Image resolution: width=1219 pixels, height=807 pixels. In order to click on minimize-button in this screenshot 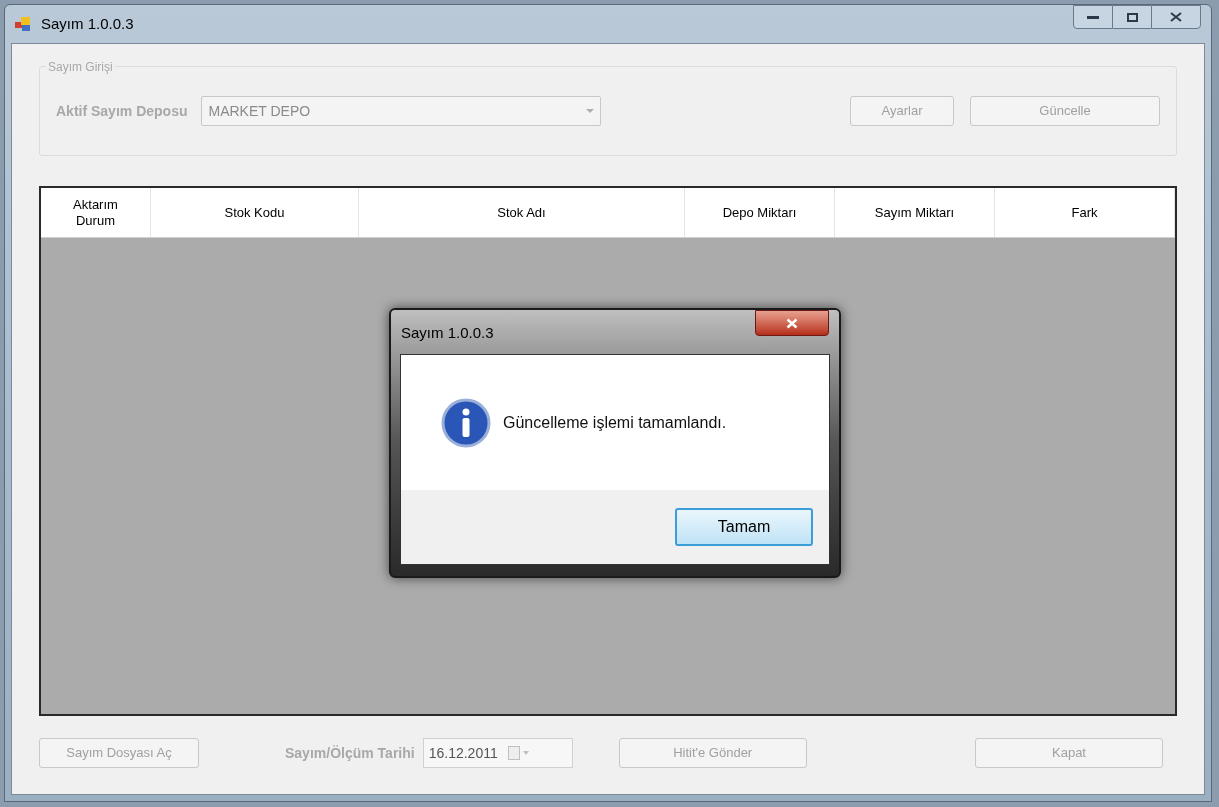, I will do `click(1093, 17)`.